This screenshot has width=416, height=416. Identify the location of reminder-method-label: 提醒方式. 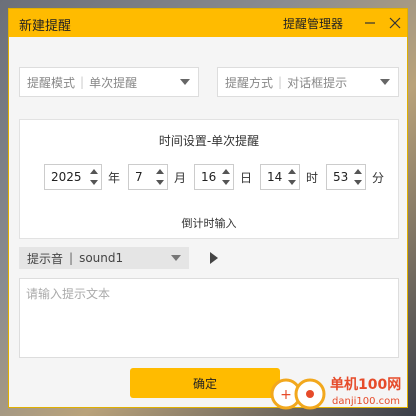
(249, 82).